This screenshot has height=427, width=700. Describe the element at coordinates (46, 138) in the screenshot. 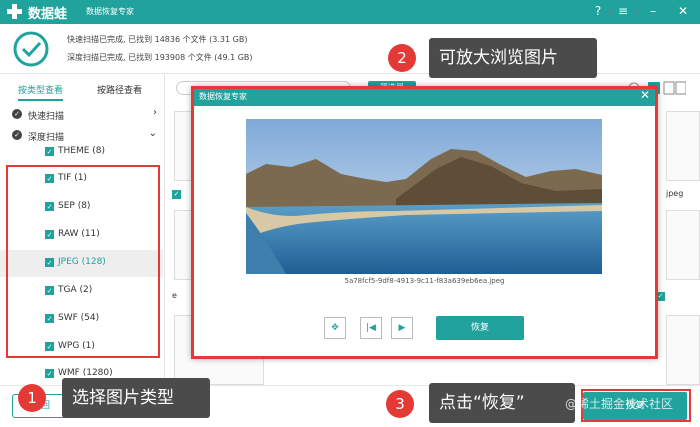

I see `tree-label: 深度扫描` at that location.